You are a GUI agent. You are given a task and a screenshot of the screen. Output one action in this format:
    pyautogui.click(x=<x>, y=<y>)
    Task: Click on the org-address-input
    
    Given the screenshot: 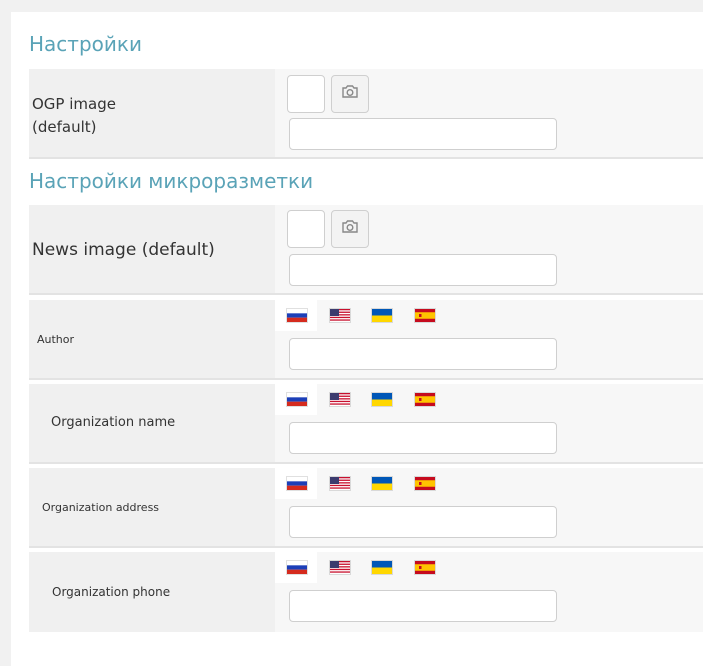 What is the action you would take?
    pyautogui.click(x=423, y=522)
    